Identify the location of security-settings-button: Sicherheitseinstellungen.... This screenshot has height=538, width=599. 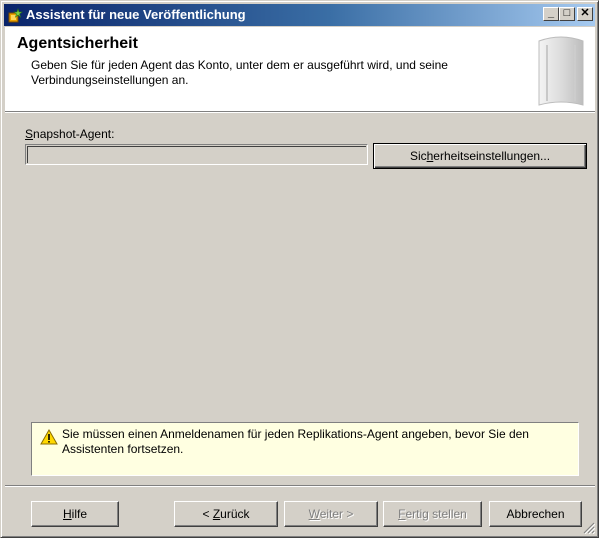
(480, 156).